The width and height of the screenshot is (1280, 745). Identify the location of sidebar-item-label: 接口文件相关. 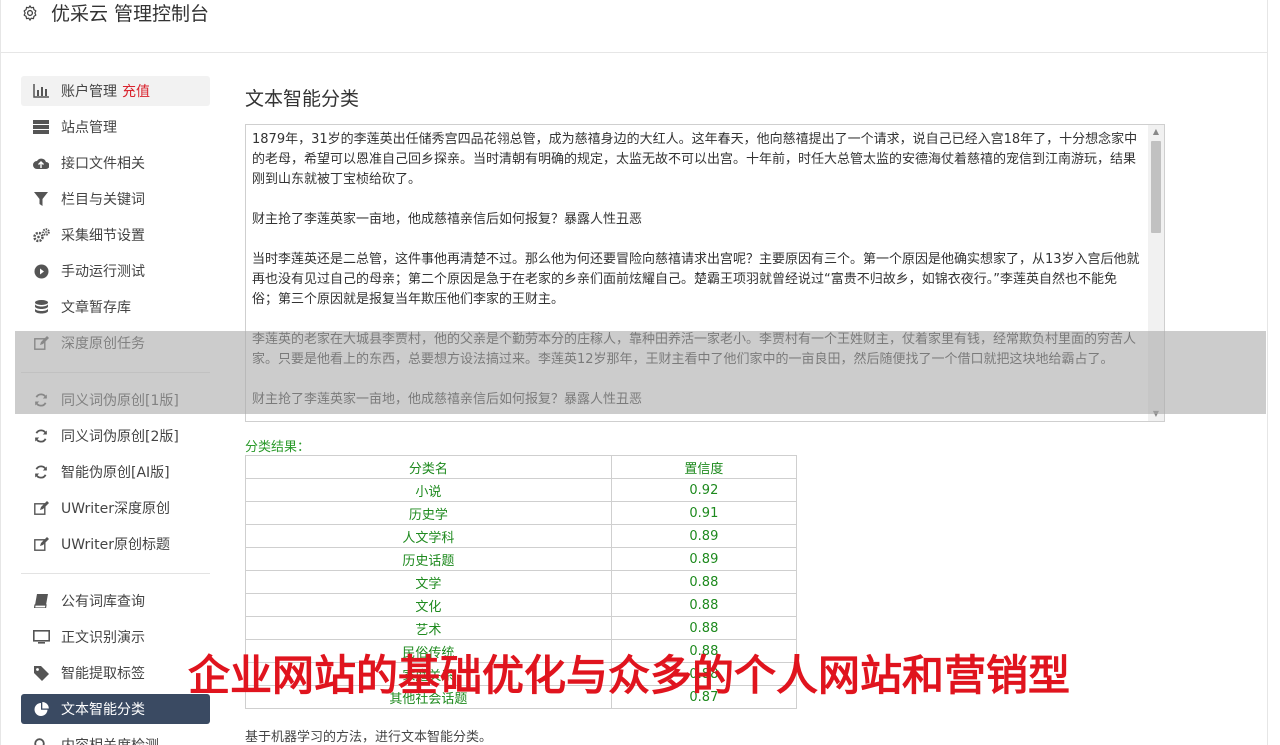
(103, 164).